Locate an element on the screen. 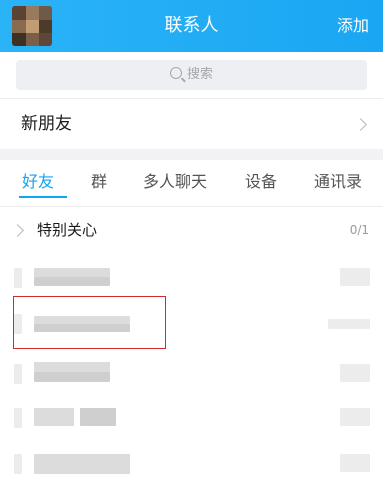  page-title: 联系人 is located at coordinates (191, 25).